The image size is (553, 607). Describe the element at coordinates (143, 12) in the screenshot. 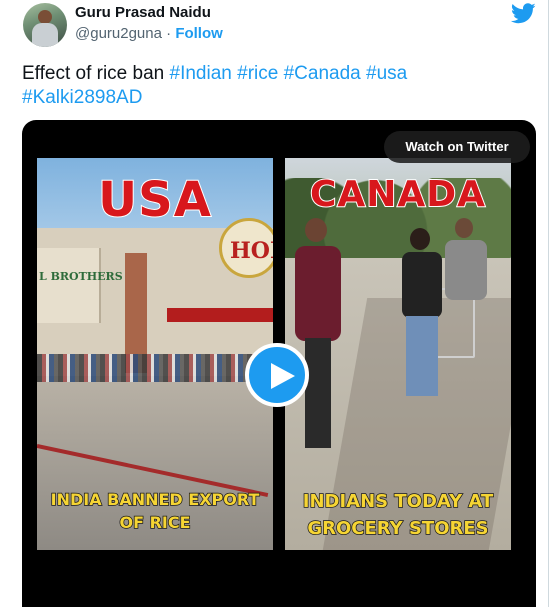

I see `display-name: Guru Prasad Naidu` at that location.